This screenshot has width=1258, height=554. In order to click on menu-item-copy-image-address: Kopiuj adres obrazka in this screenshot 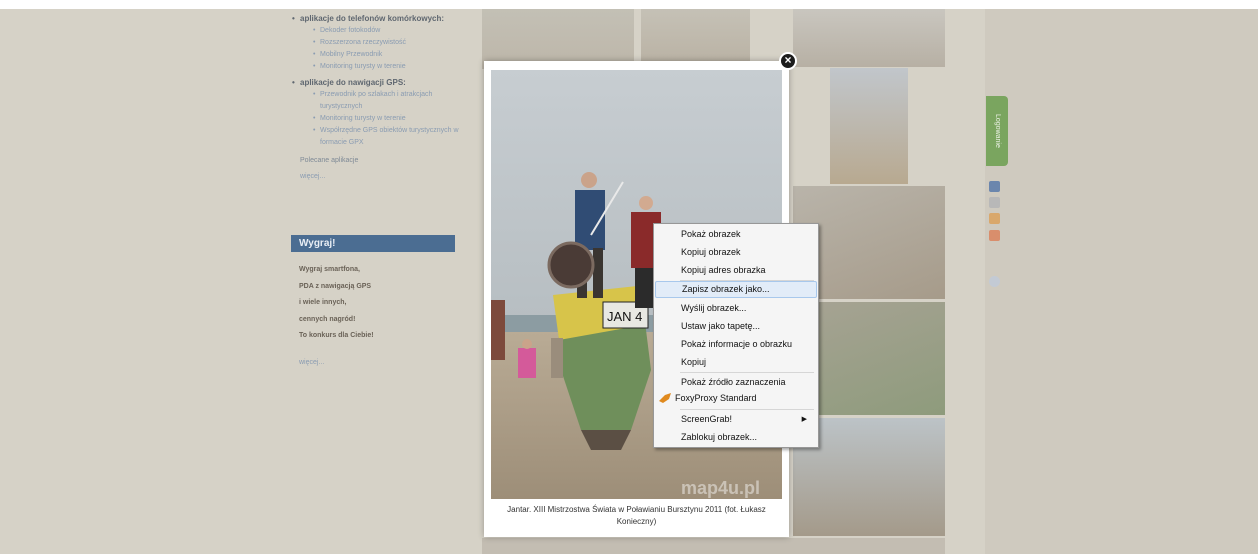, I will do `click(736, 270)`.